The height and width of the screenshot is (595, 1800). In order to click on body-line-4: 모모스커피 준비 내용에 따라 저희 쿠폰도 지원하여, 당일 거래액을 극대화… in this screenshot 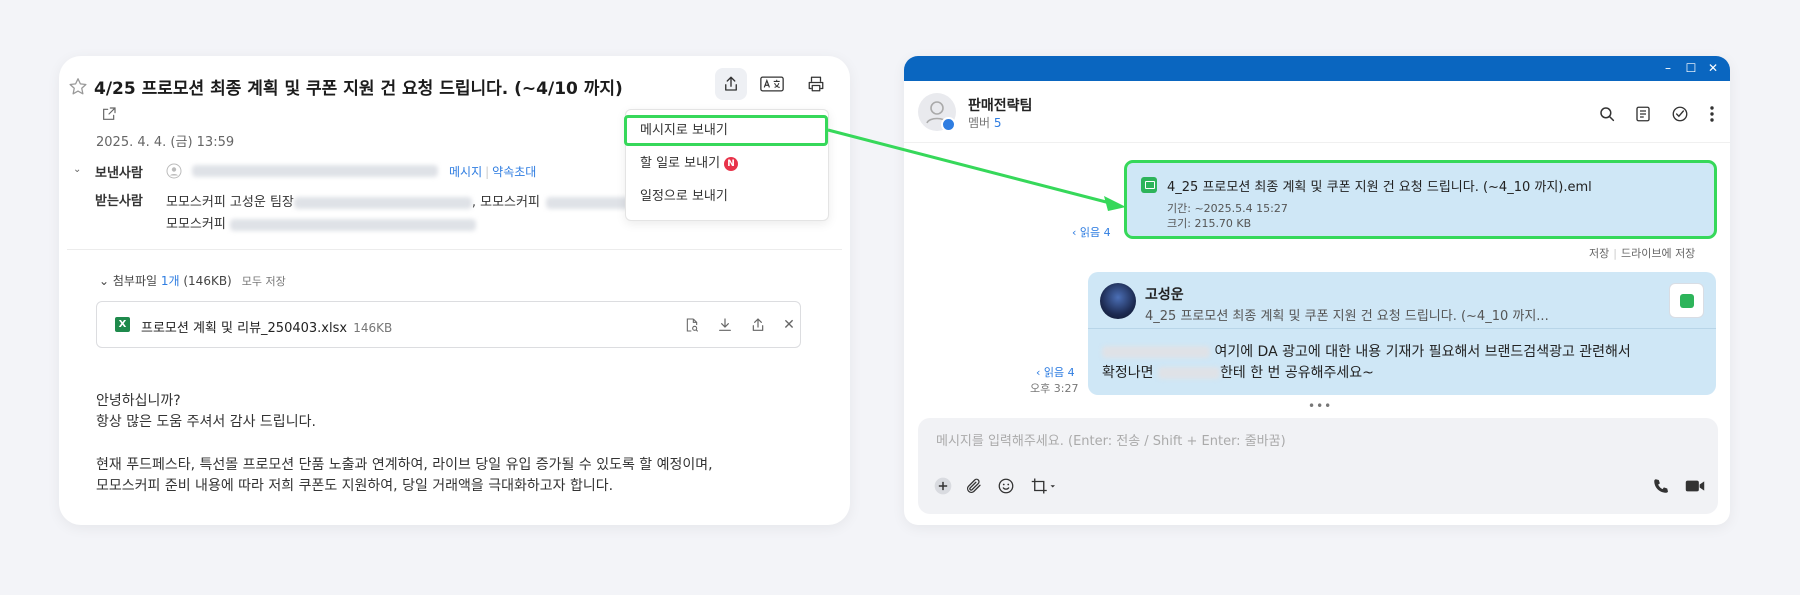, I will do `click(355, 486)`.